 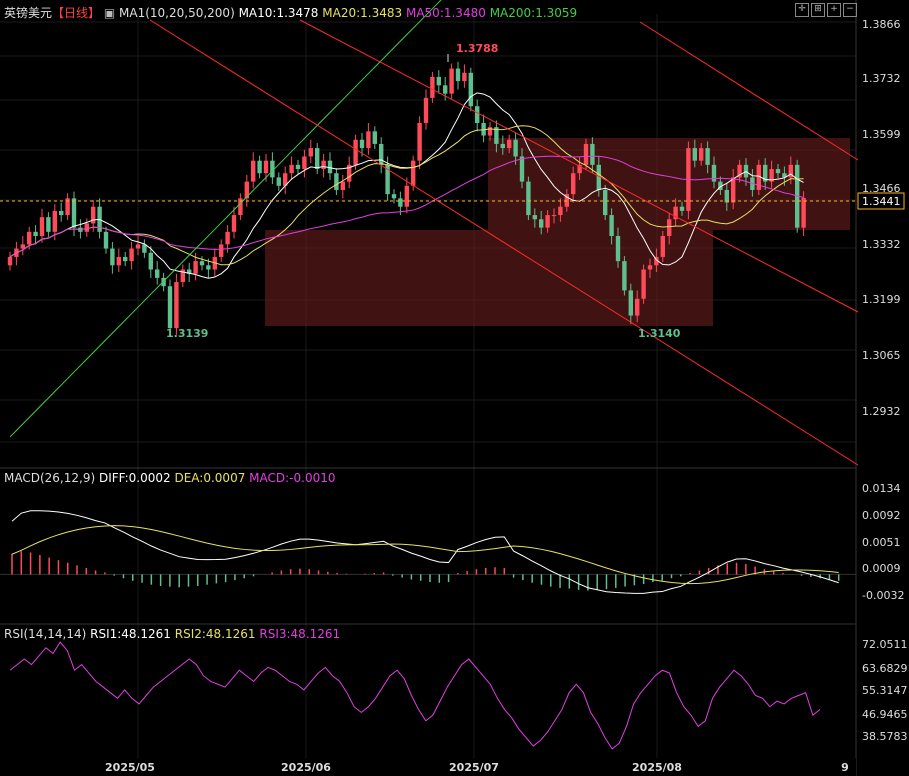 What do you see at coordinates (45, 634) in the screenshot?
I see `rsi-name: RSI(14,14,14)` at bounding box center [45, 634].